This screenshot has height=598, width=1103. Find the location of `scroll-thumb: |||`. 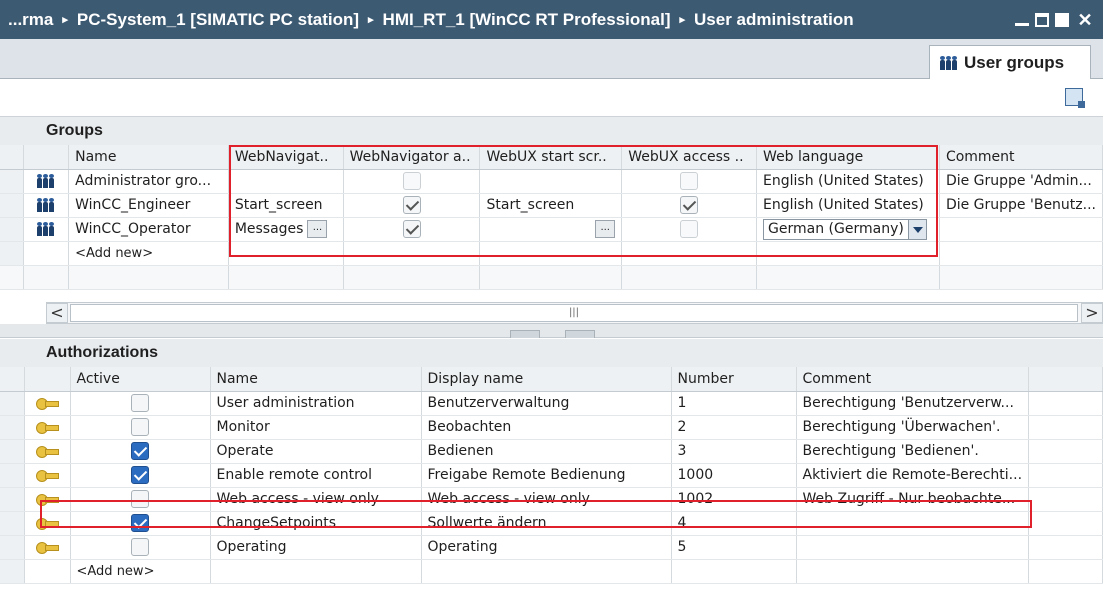

scroll-thumb: ||| is located at coordinates (574, 313).